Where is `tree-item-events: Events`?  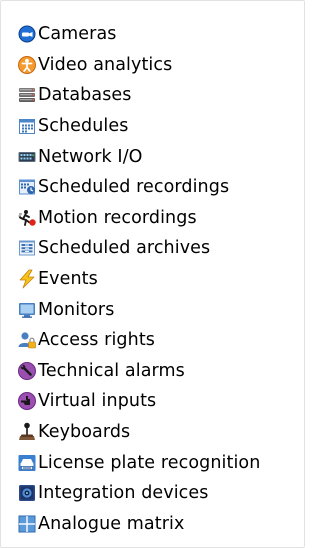 tree-item-events: Events is located at coordinates (159, 279).